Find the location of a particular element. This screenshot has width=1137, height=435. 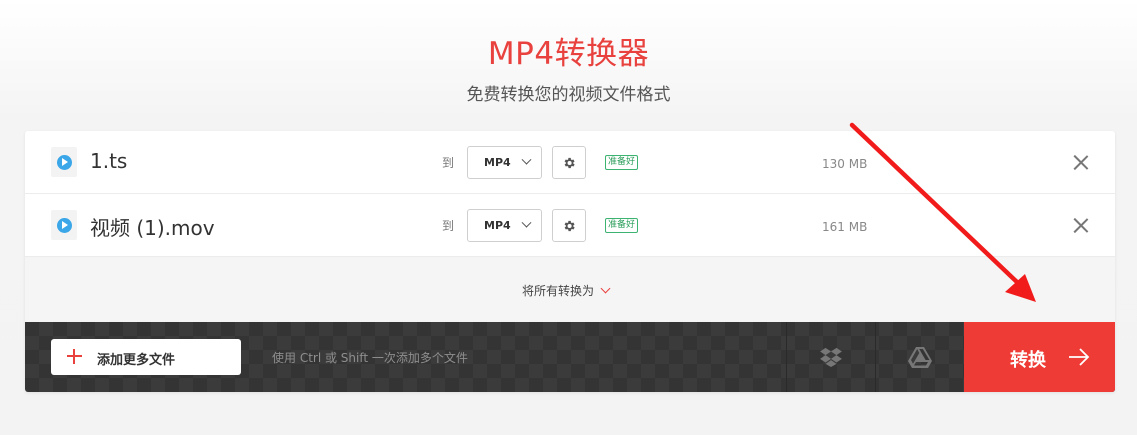

page-subtitle: 免费转换您的视频文件格式 is located at coordinates (568, 95).